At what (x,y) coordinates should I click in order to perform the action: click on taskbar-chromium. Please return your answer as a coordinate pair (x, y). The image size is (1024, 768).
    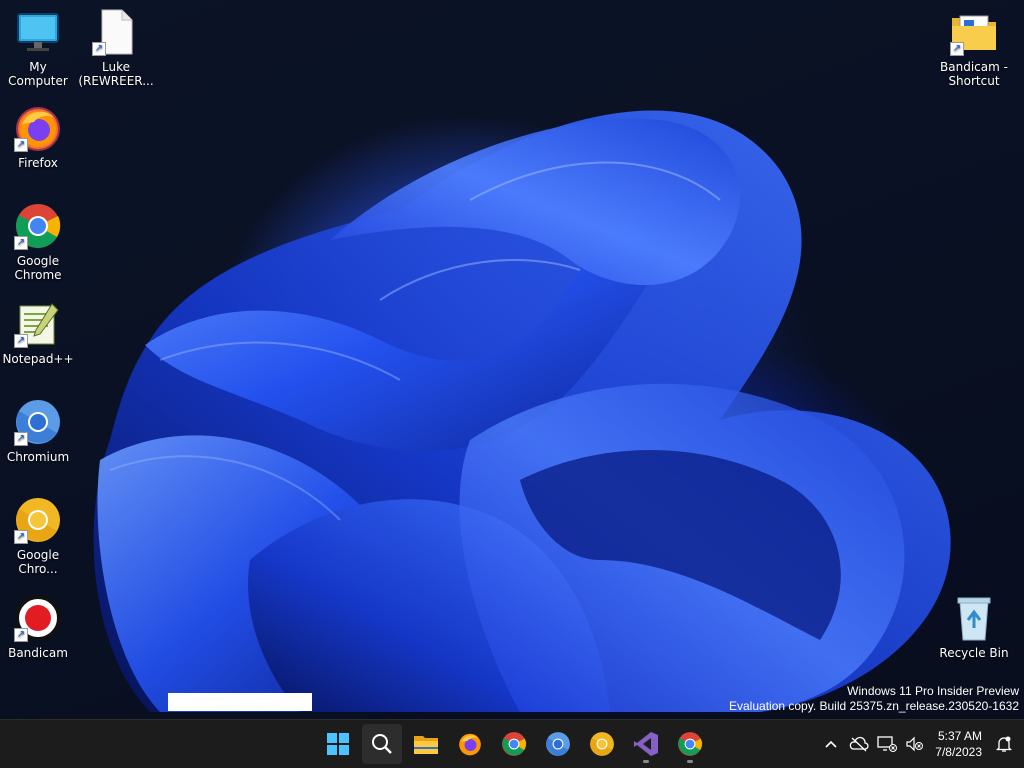
    Looking at the image, I should click on (558, 744).